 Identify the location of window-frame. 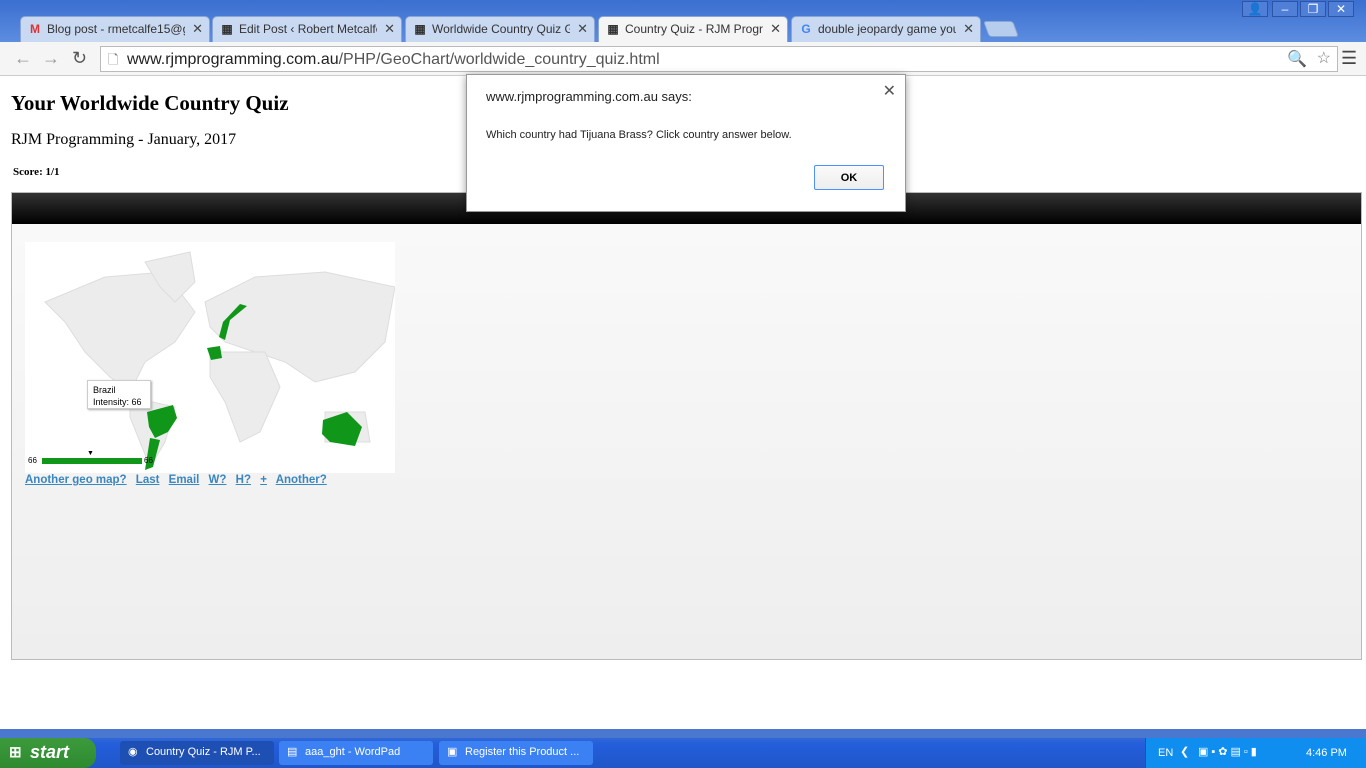
(683, 733).